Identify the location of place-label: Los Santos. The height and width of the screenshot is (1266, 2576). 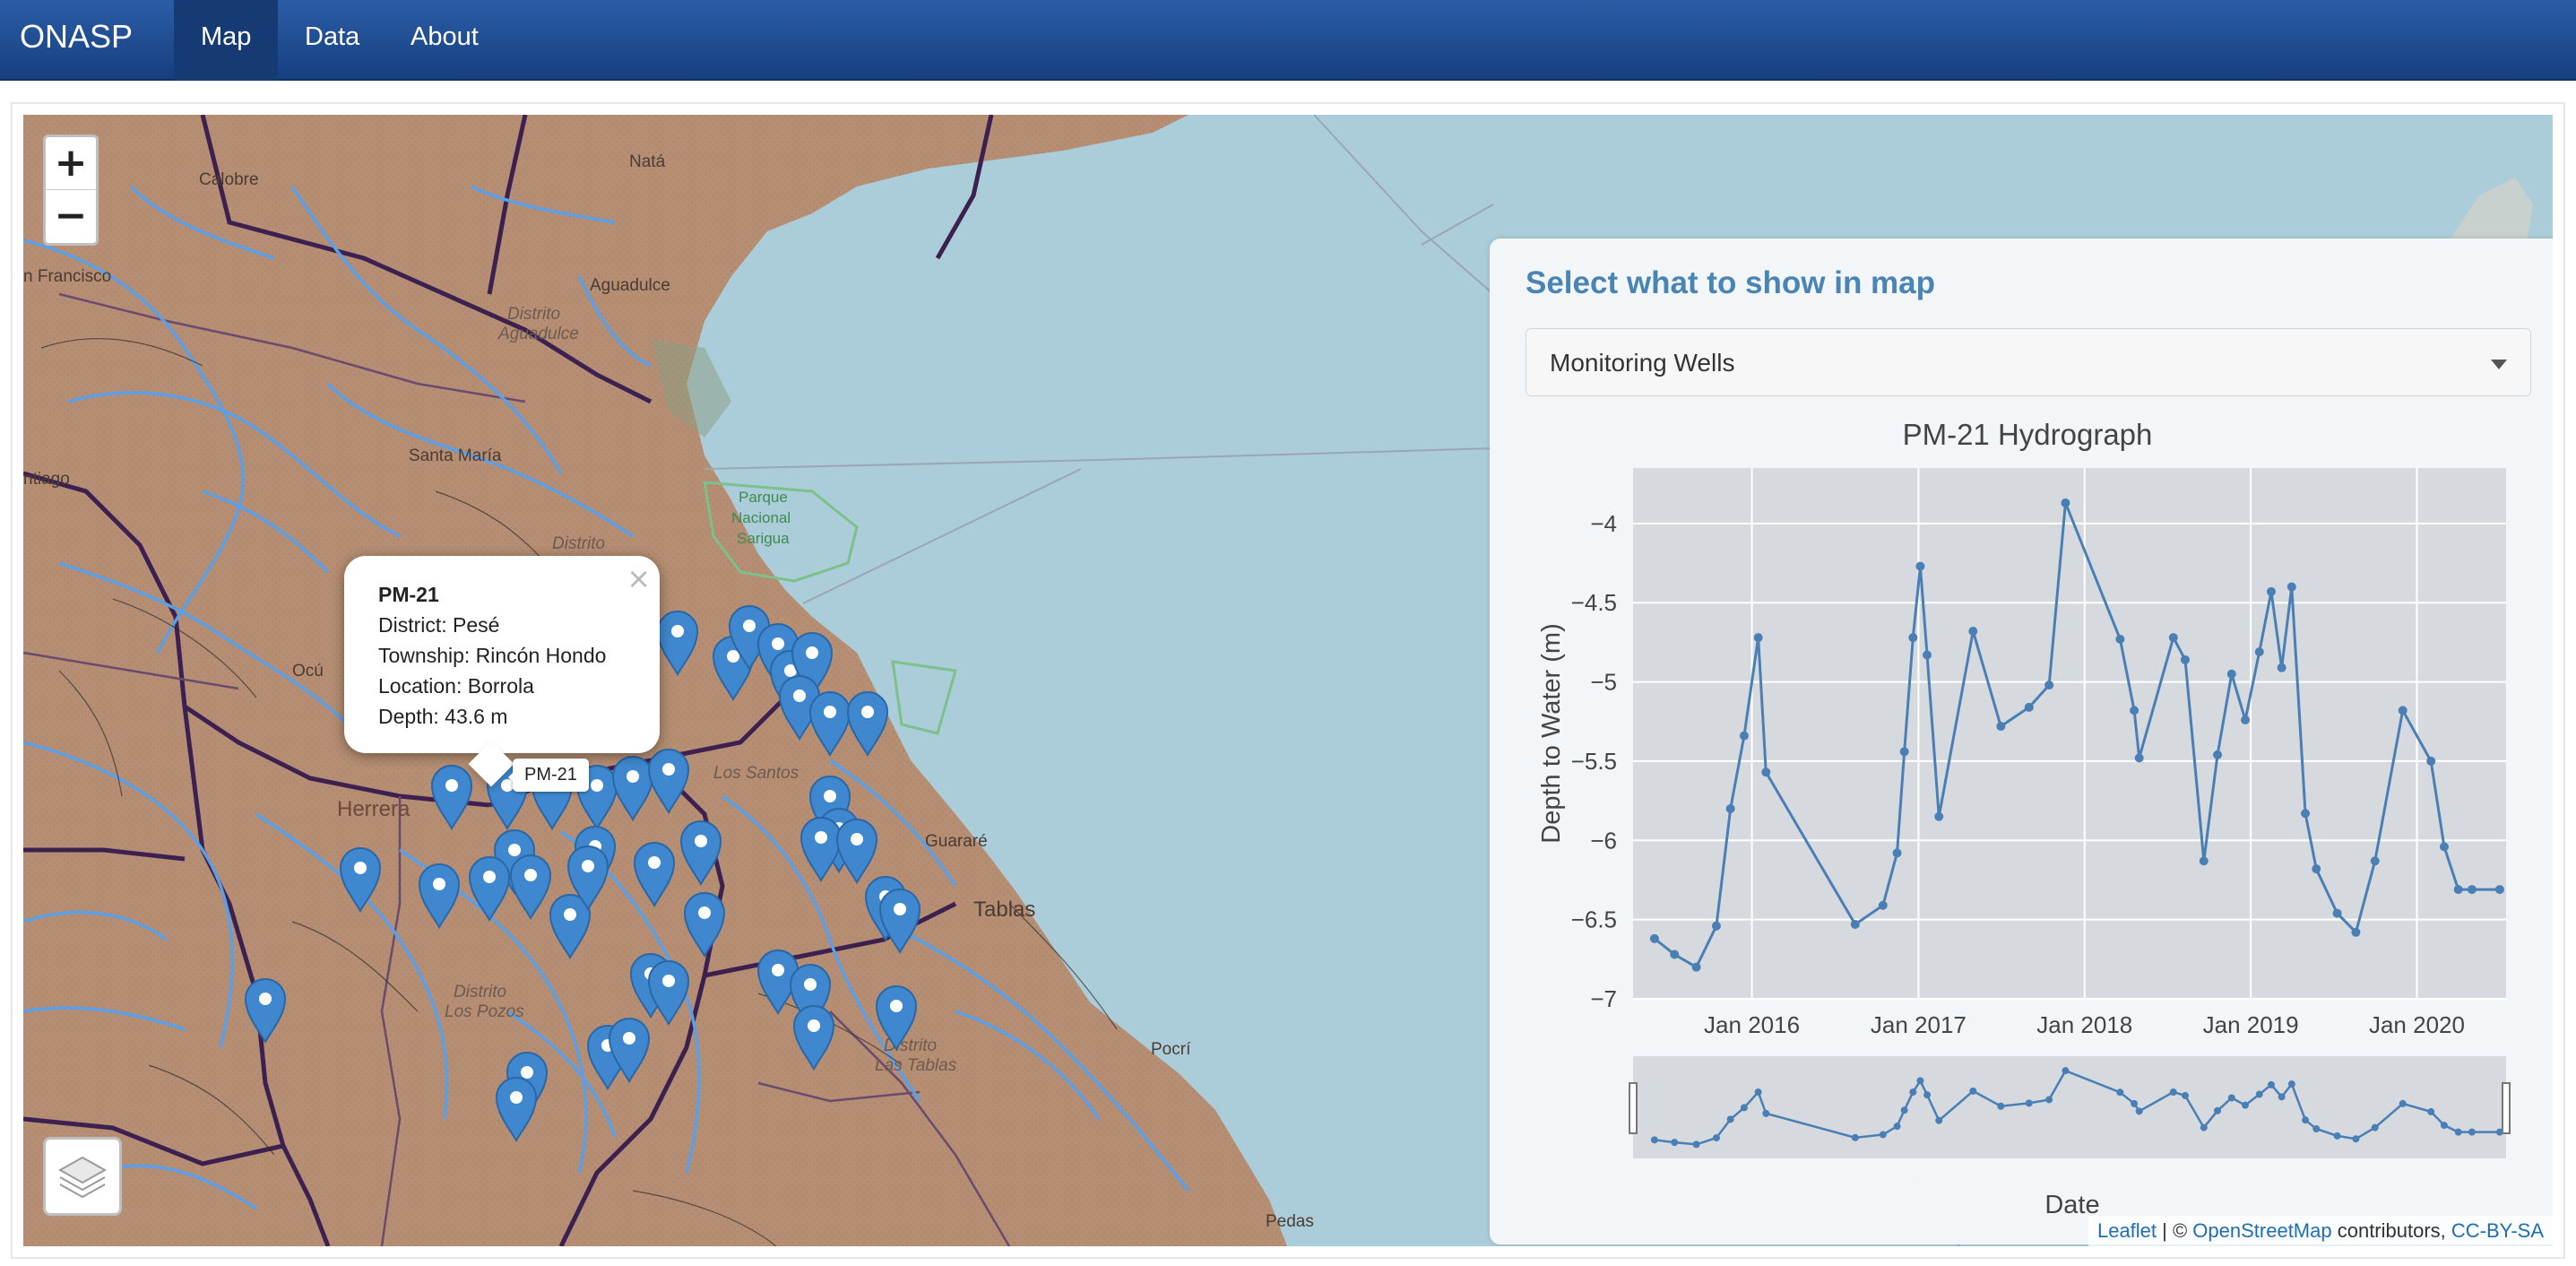
(756, 773).